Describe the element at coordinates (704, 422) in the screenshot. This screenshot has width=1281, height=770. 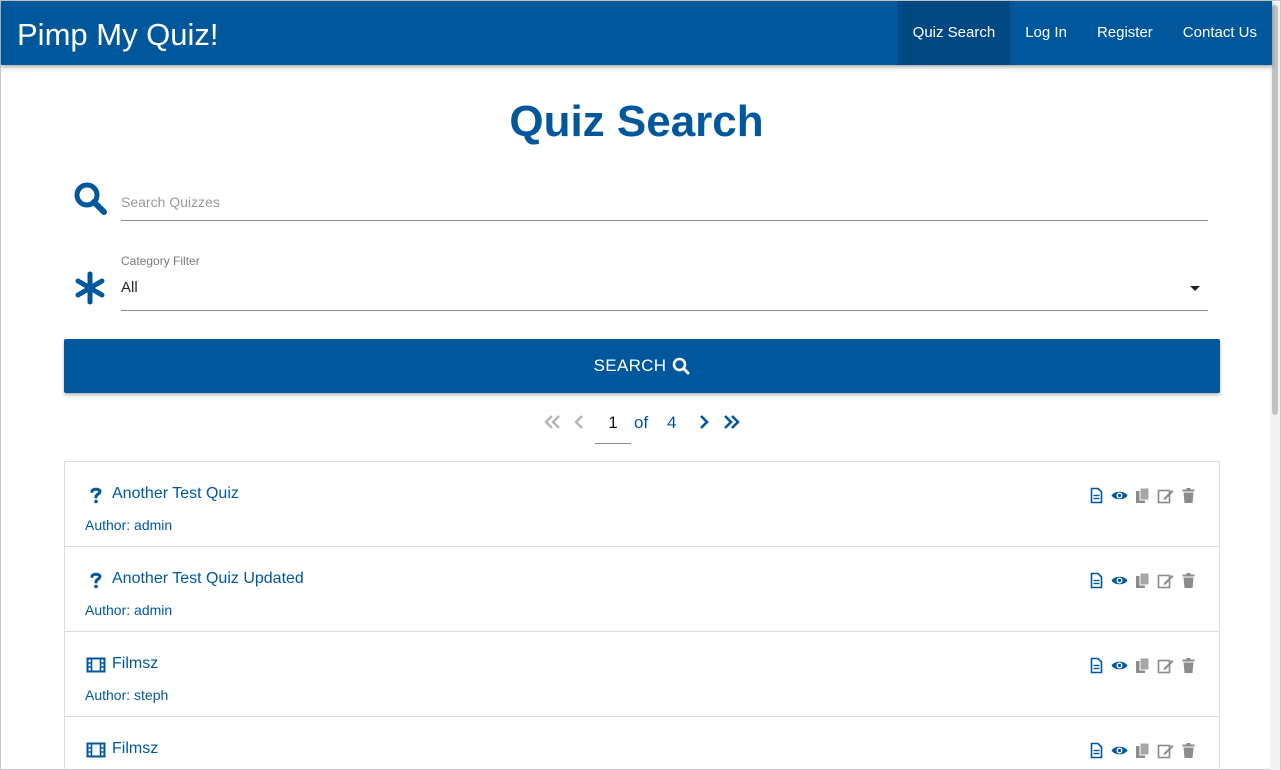
I see `next-page-icon` at that location.